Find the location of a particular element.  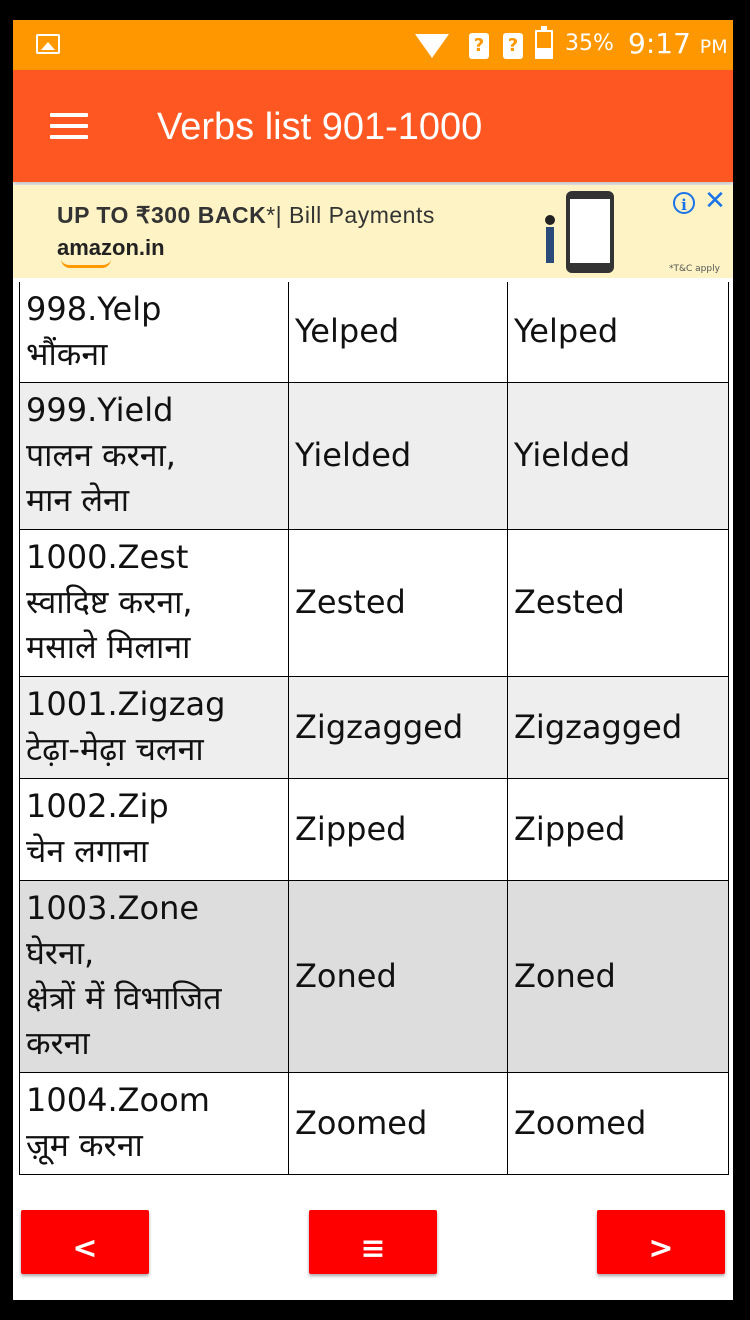

verb-meaning: ज़ूम करना is located at coordinates (84, 1145).